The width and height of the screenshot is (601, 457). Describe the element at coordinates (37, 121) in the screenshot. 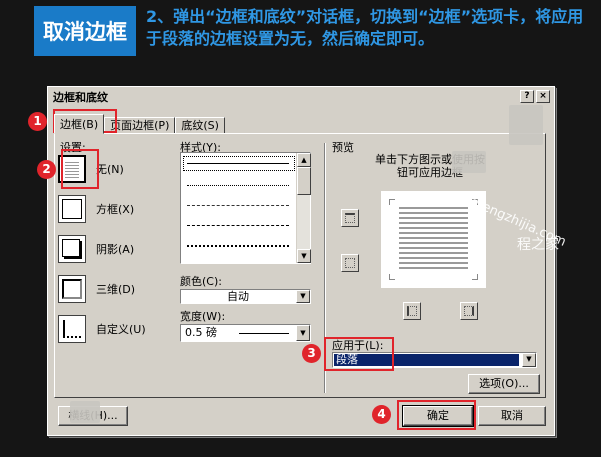

I see `callout-1: 1` at that location.